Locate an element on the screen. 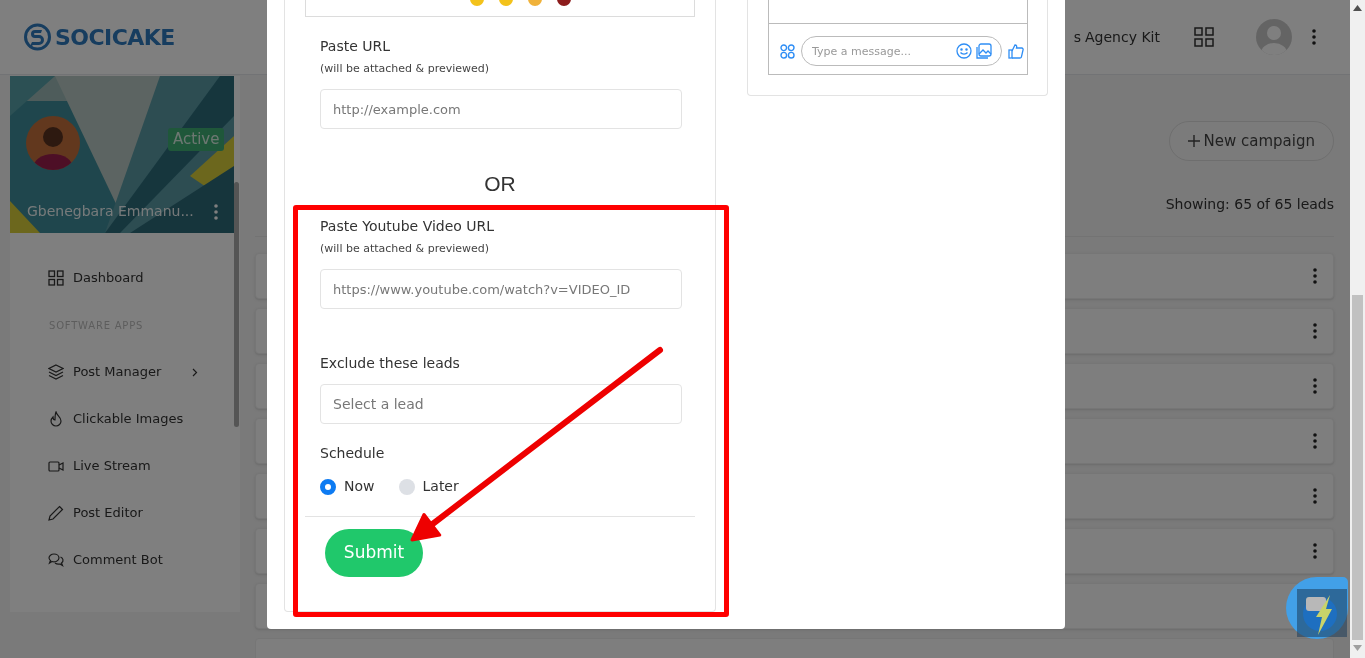  youtube-url-field: https://www.youtube.com/watch?v=VIDEO_ID is located at coordinates (501, 289).